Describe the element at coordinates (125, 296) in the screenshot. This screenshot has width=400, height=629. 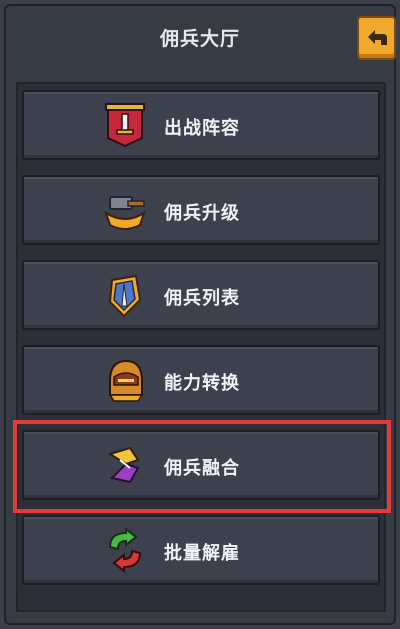
I see `shield-sword-icon` at that location.